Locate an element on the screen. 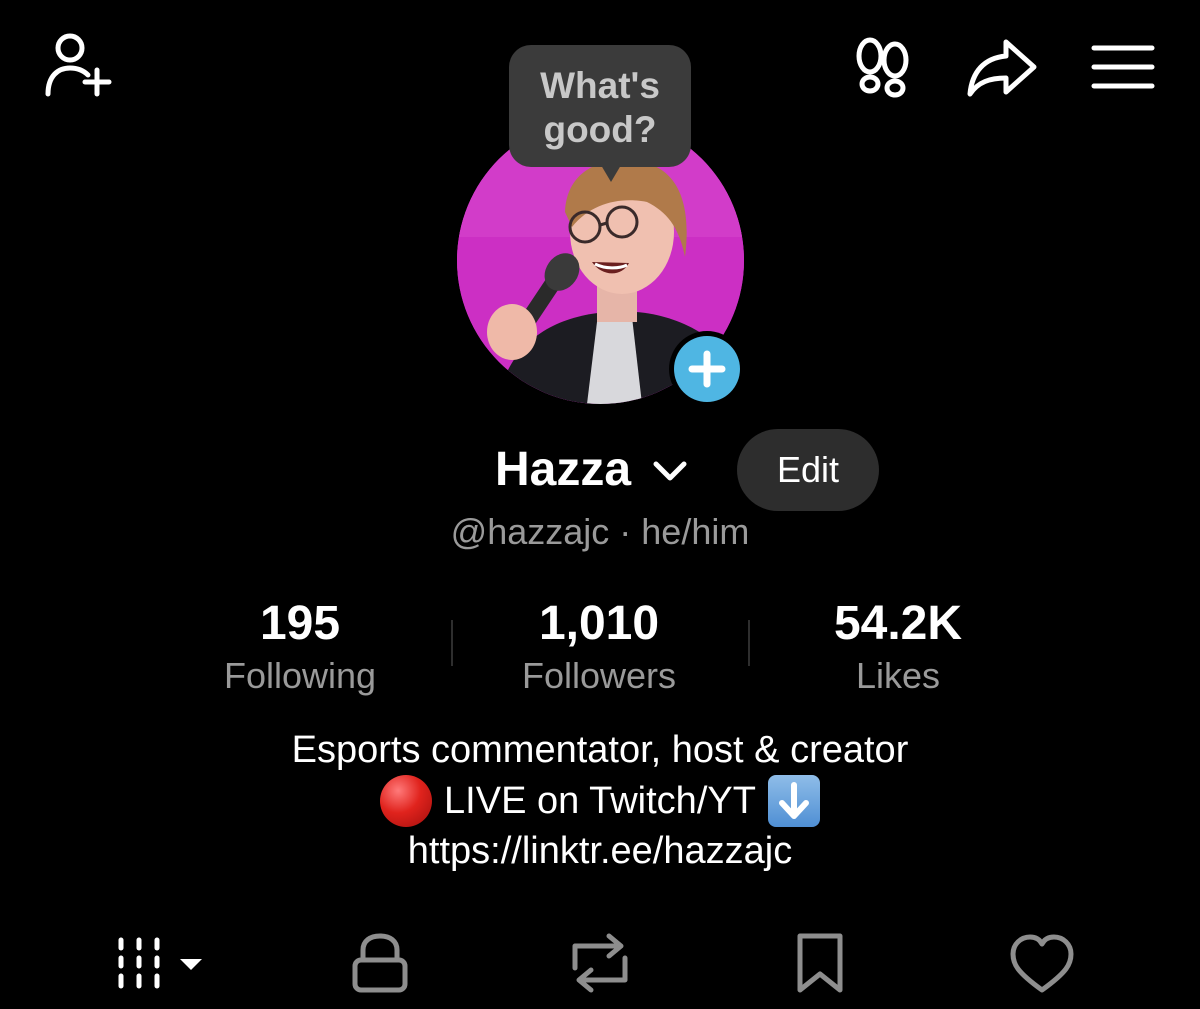  bio-line: Esports commentator, host & creator is located at coordinates (600, 750).